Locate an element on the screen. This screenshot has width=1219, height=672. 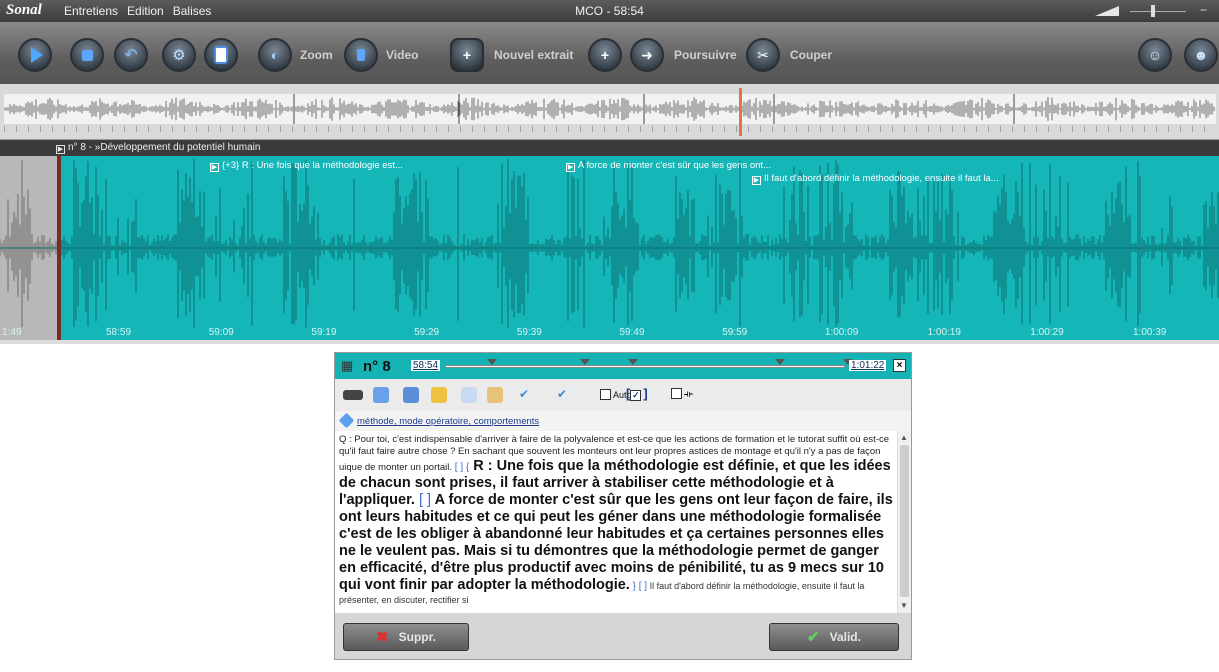
tags-link: méthode, mode opératoire, comportements is located at coordinates (448, 421).